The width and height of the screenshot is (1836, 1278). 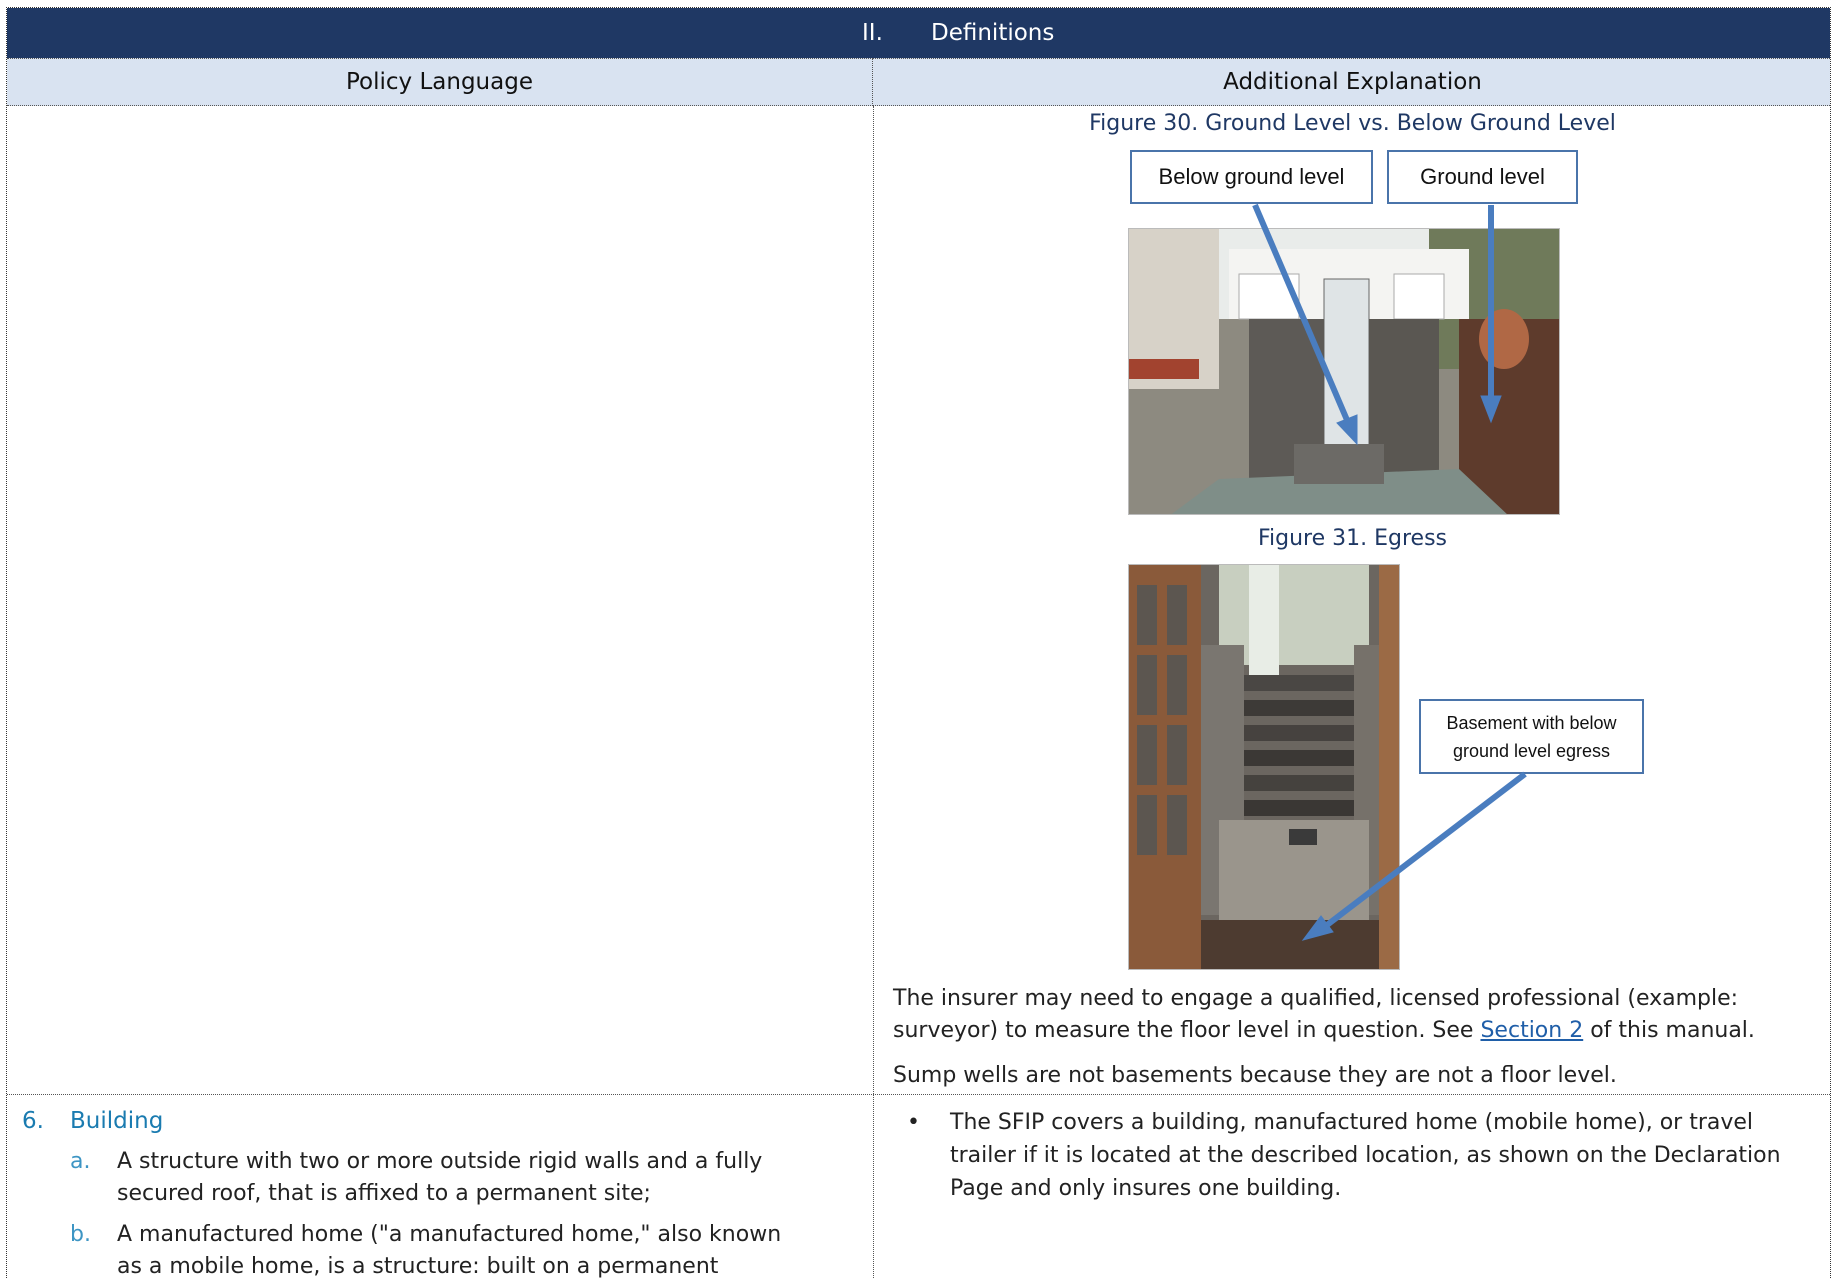 What do you see at coordinates (80, 1161) in the screenshot?
I see `item-letter: a.` at bounding box center [80, 1161].